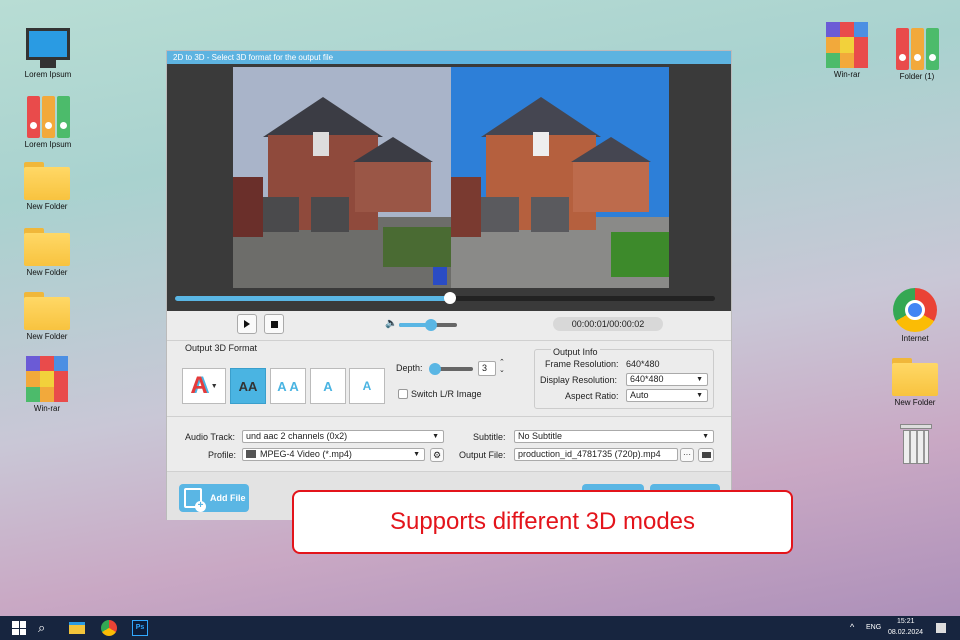  Describe the element at coordinates (579, 380) in the screenshot. I see `display-resolution-label: Display Resolution:` at that location.